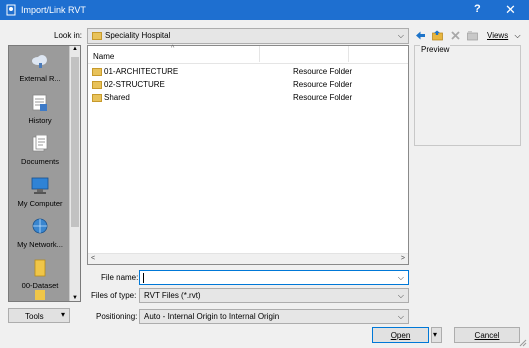  Describe the element at coordinates (40, 203) in the screenshot. I see `place-label: My Computer` at that location.